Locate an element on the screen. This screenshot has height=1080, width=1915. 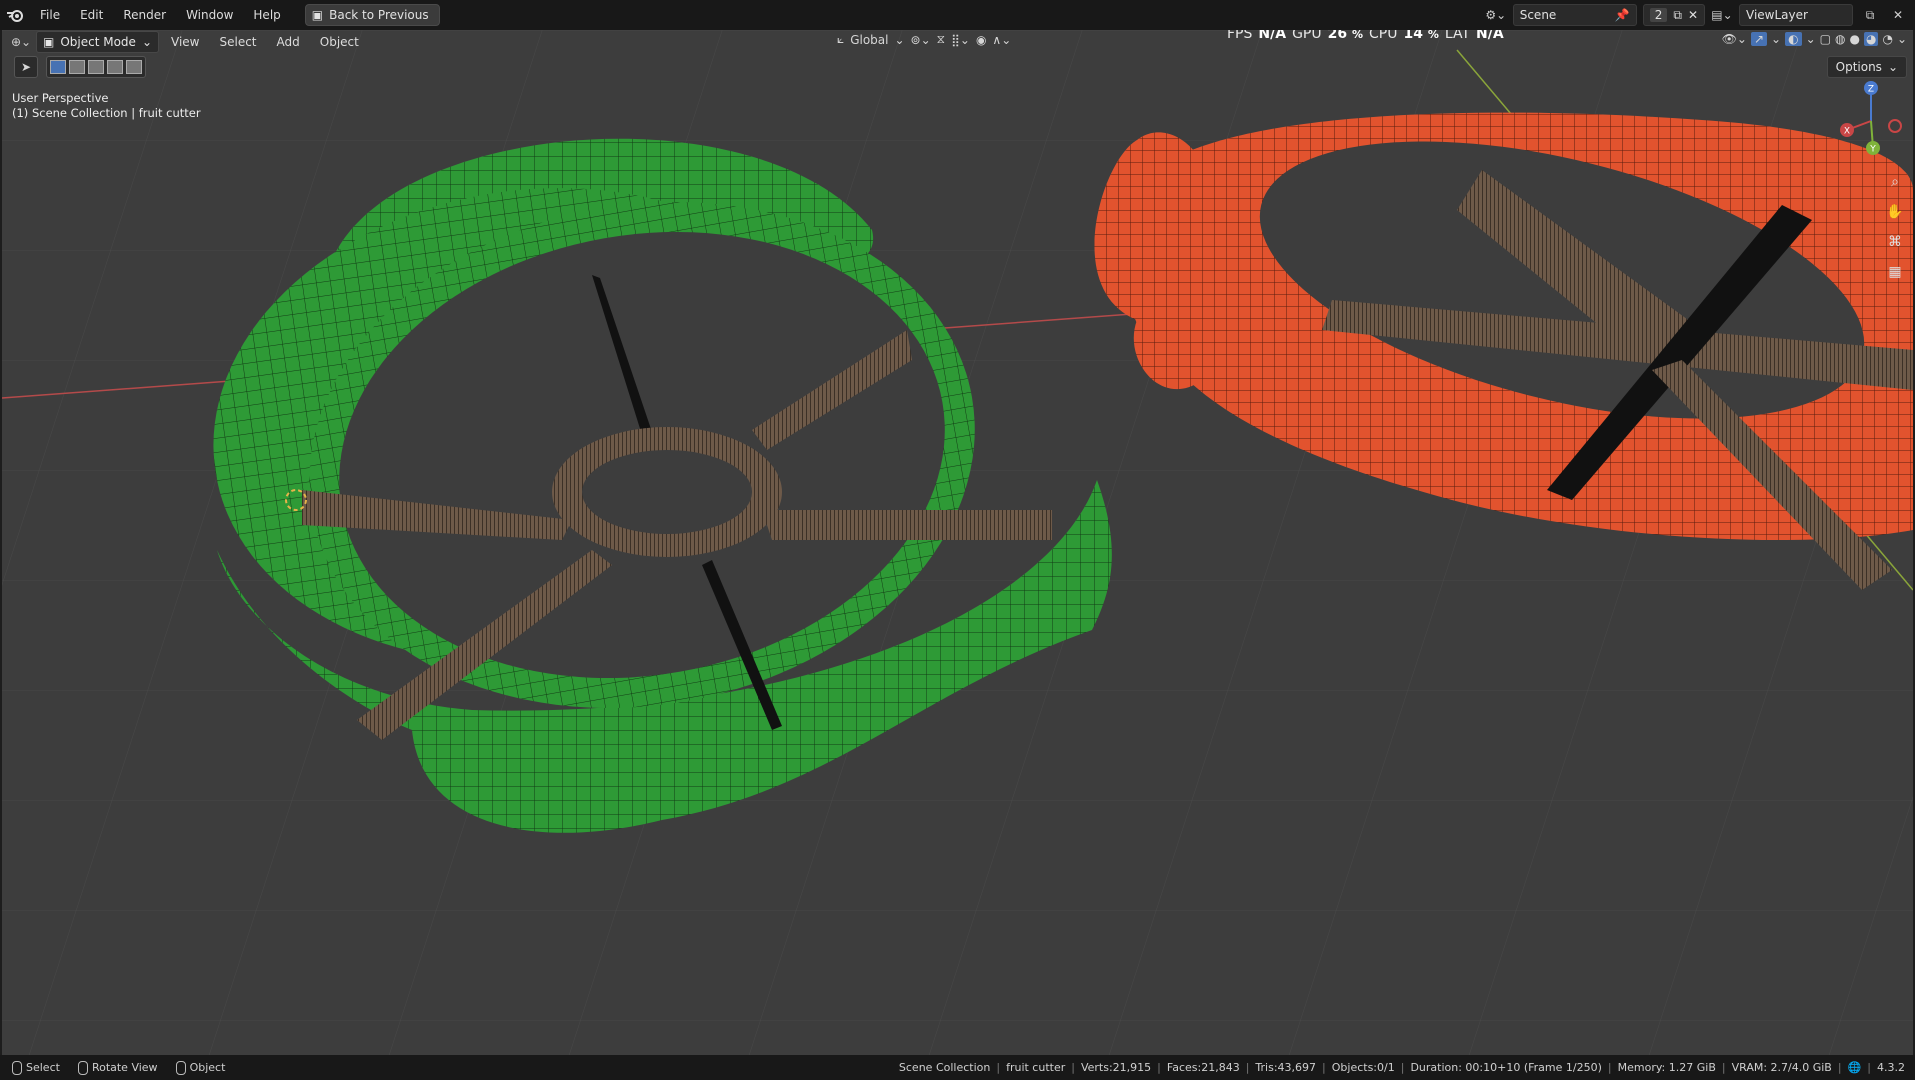
rotate-hint-label: Rotate View is located at coordinates (124, 1067).